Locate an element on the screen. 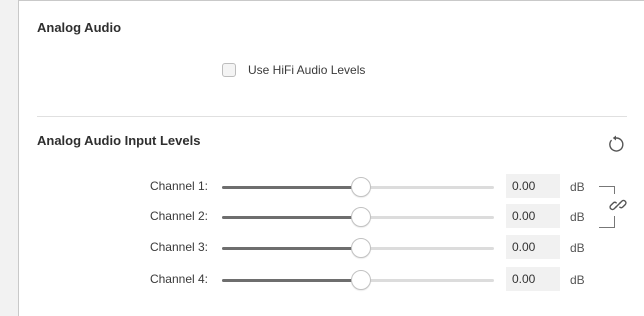 Image resolution: width=644 pixels, height=316 pixels. channel-2-slider is located at coordinates (358, 217).